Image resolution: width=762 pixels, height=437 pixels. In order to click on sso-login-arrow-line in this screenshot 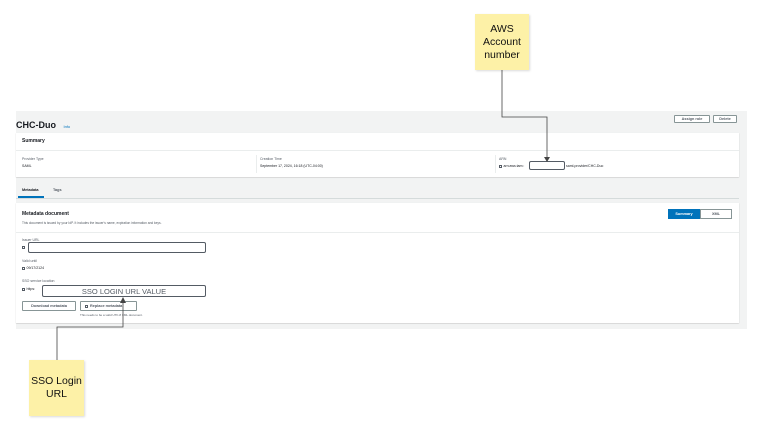, I will do `click(90, 330)`.